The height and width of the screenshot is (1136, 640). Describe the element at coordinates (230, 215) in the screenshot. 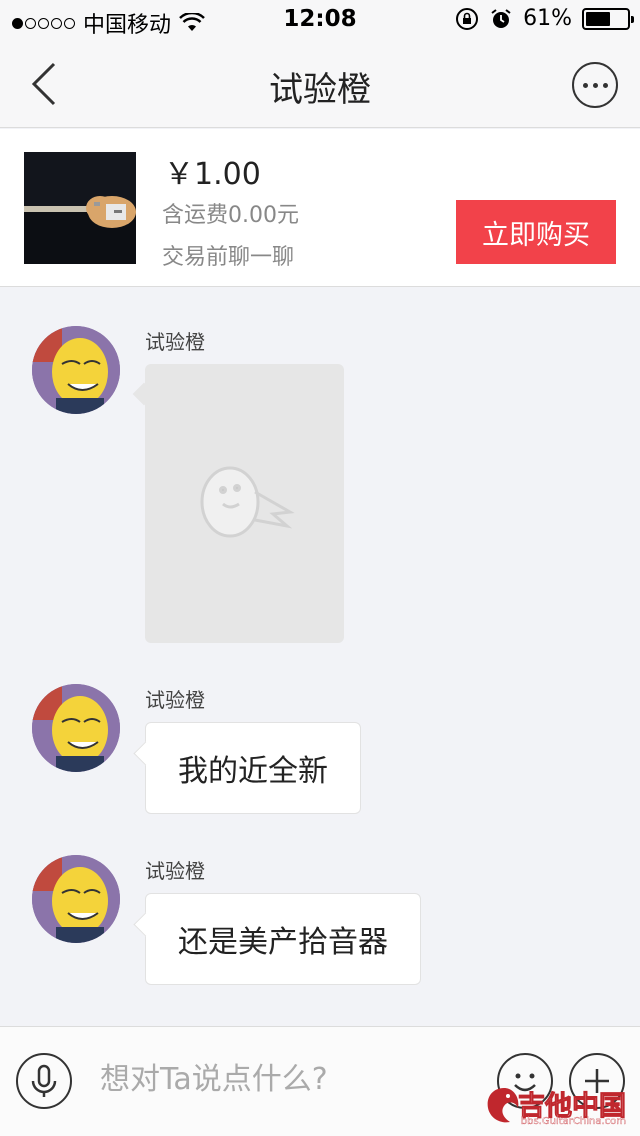

I see `shipping-fee: 含运费0.00元` at that location.